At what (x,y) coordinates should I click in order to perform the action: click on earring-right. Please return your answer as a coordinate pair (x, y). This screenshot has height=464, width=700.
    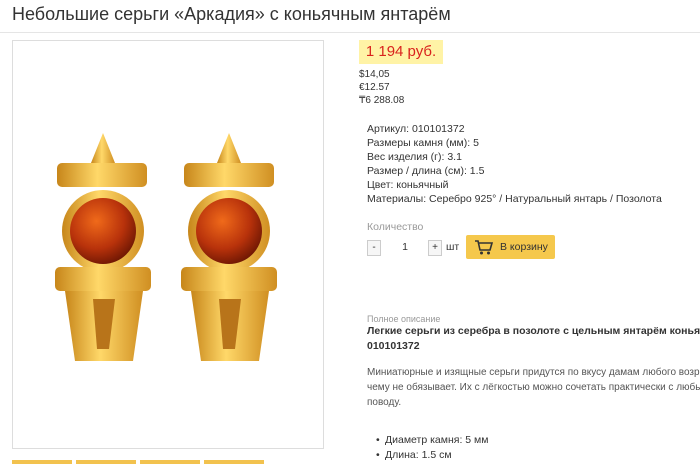
    Looking at the image, I should click on (229, 247).